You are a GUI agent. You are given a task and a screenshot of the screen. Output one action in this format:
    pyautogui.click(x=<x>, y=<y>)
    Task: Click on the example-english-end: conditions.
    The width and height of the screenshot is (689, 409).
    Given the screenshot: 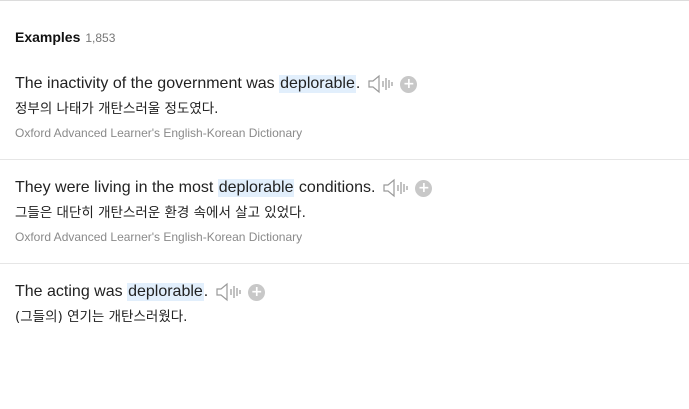 What is the action you would take?
    pyautogui.click(x=335, y=187)
    